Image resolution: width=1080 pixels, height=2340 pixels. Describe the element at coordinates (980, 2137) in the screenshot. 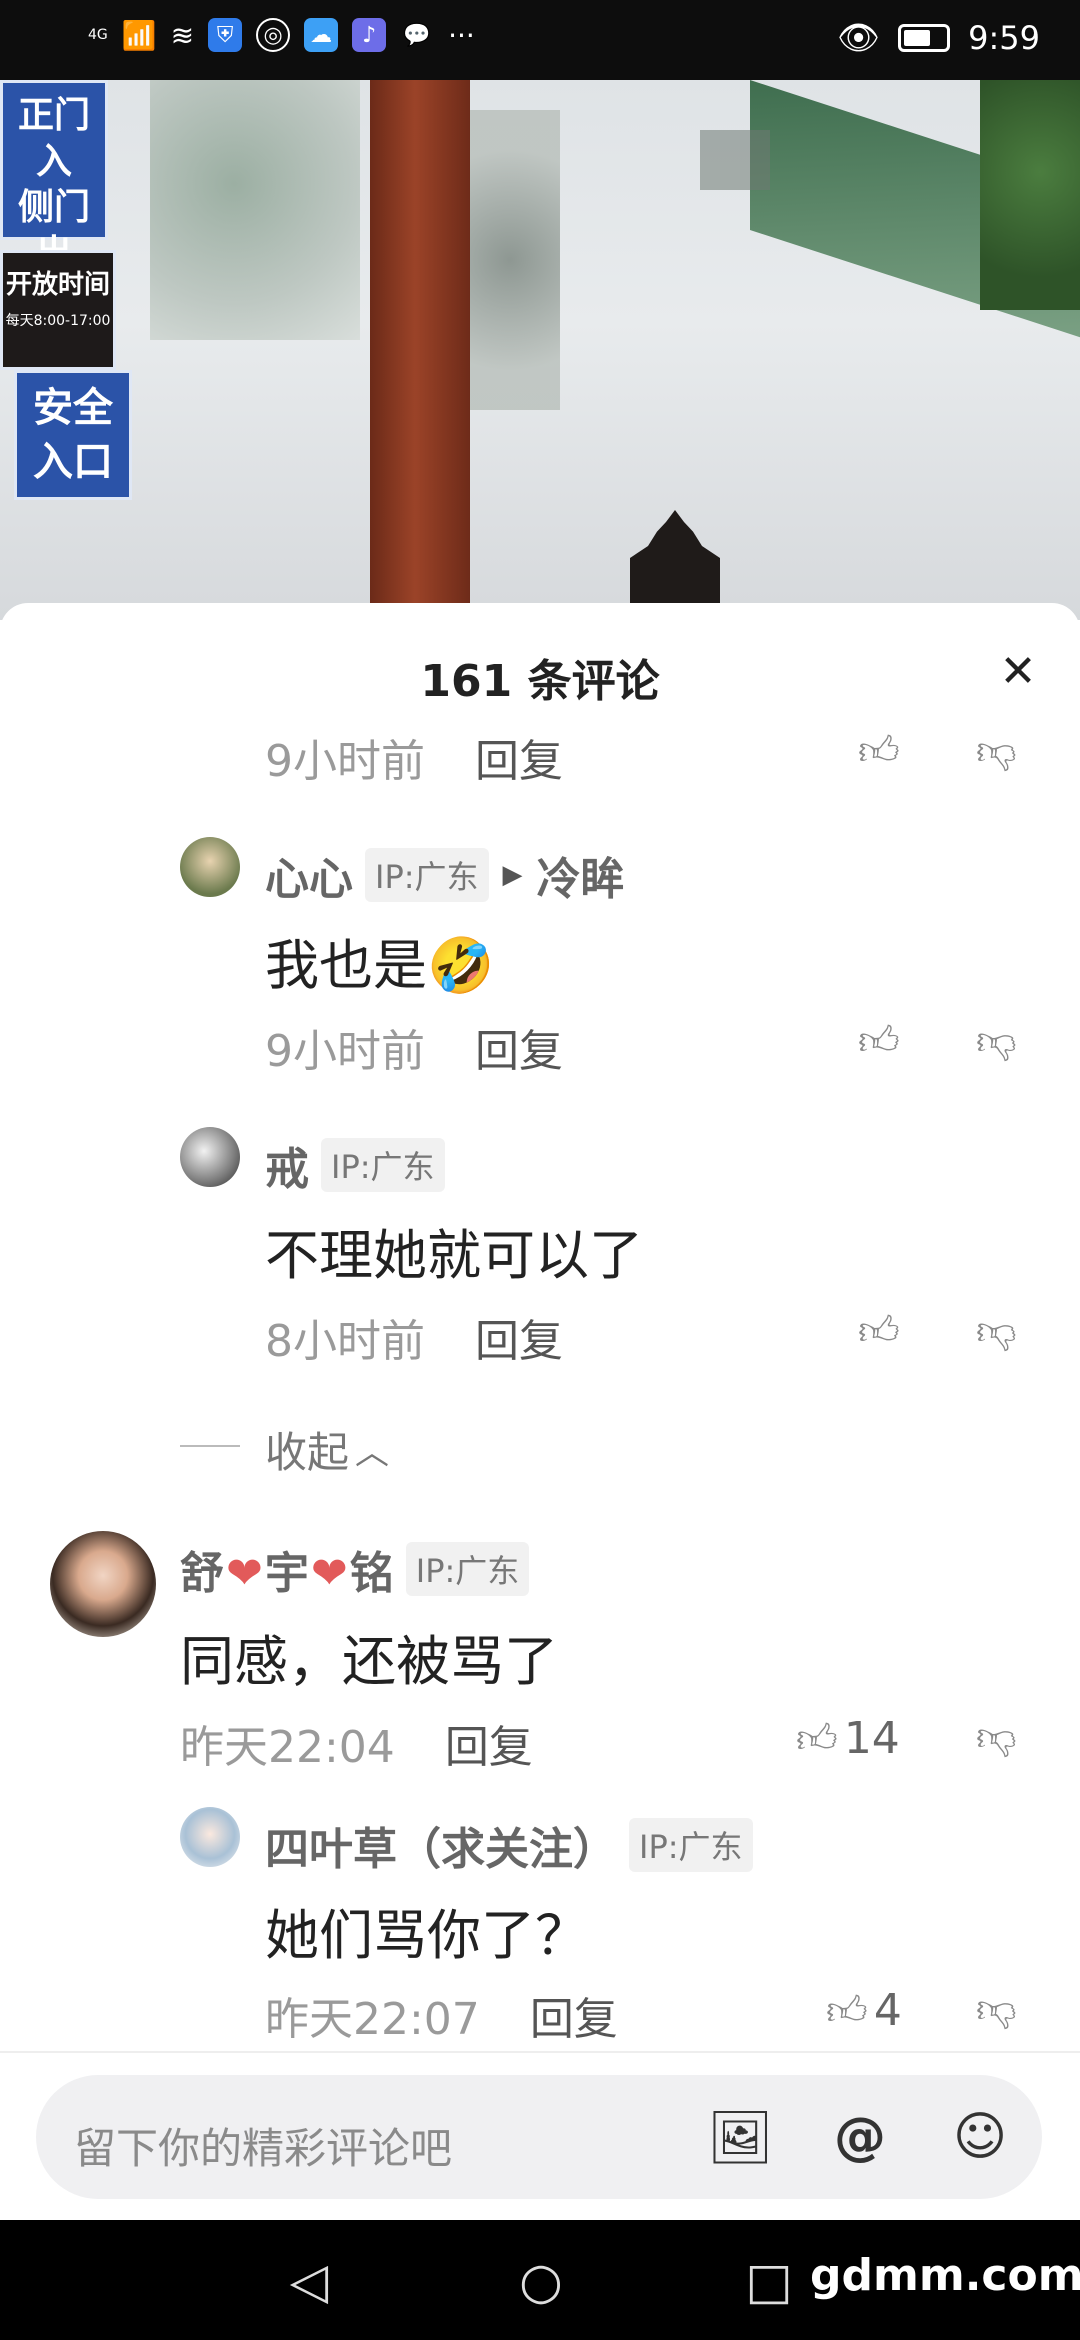

I see `emoji-icon: ☺` at that location.